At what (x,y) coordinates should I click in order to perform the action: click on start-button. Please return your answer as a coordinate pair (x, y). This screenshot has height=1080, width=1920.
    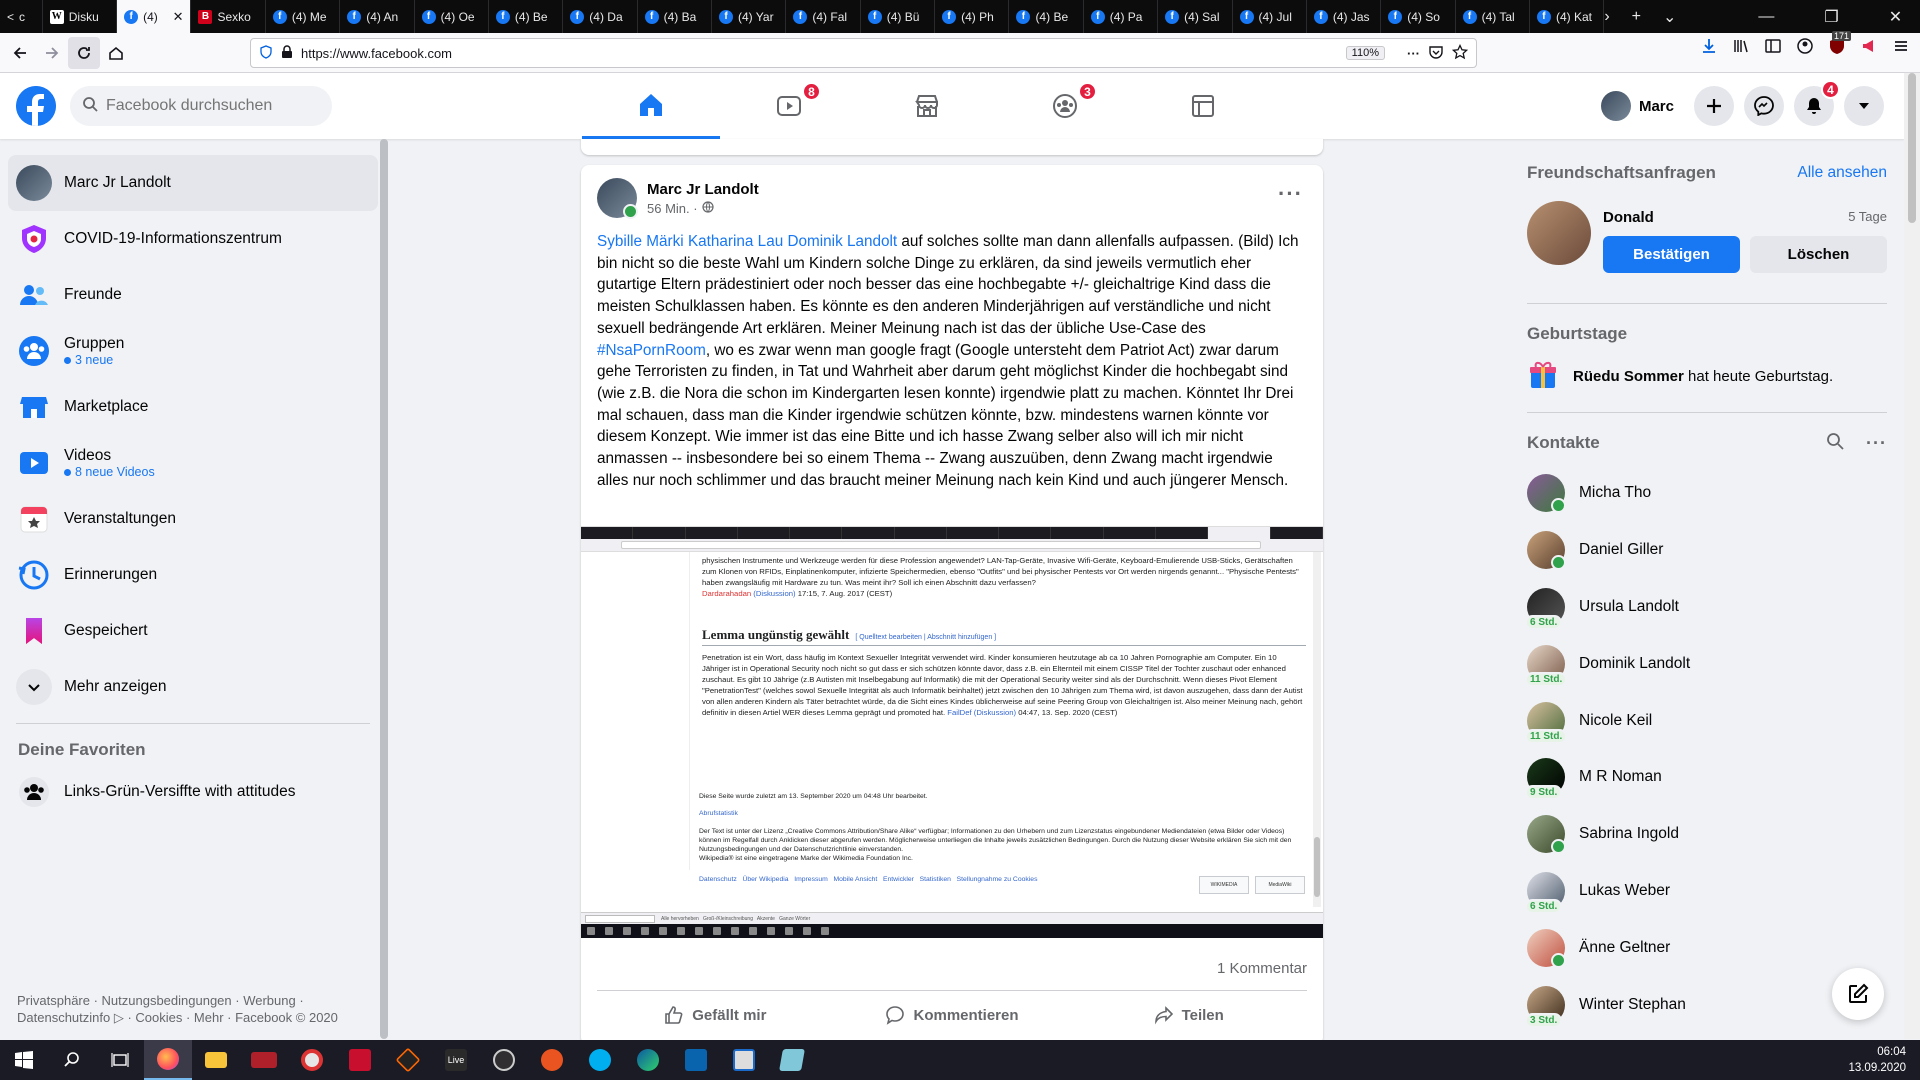
    Looking at the image, I should click on (24, 1060).